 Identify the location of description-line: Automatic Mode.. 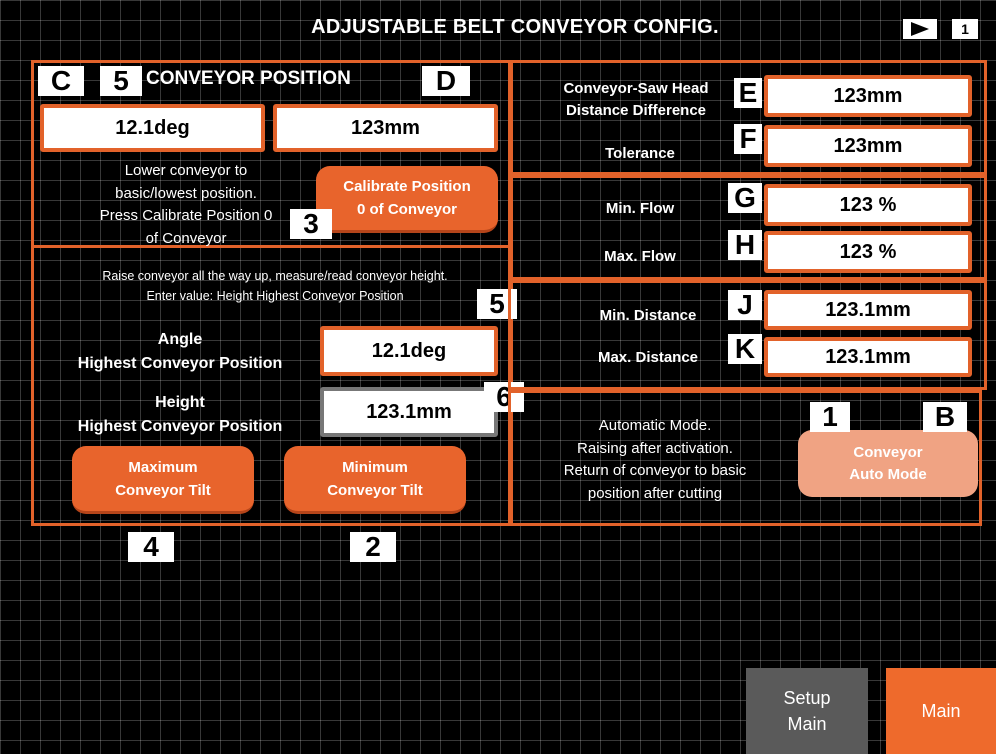
(655, 425).